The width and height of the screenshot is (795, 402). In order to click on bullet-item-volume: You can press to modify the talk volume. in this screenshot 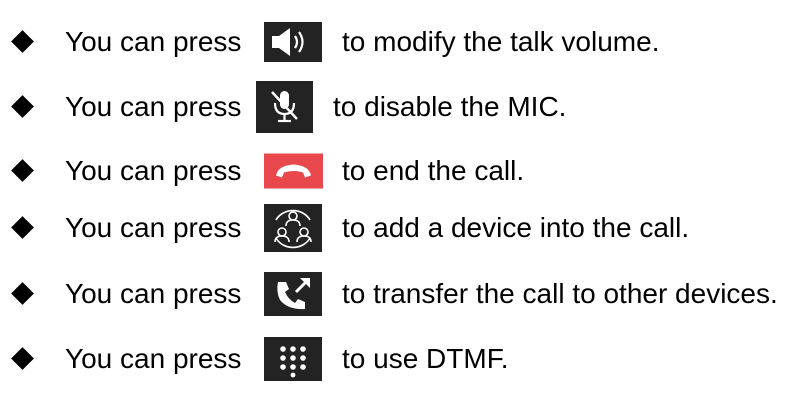, I will do `click(397, 42)`.